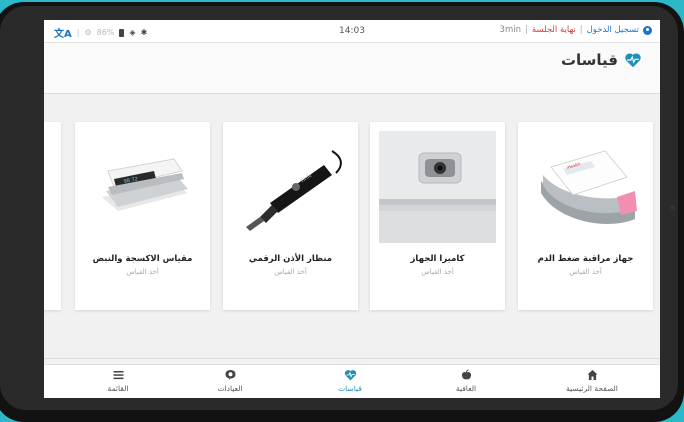 The height and width of the screenshot is (422, 684). Describe the element at coordinates (142, 187) in the screenshot. I see `oximeter-image: 98 72` at that location.